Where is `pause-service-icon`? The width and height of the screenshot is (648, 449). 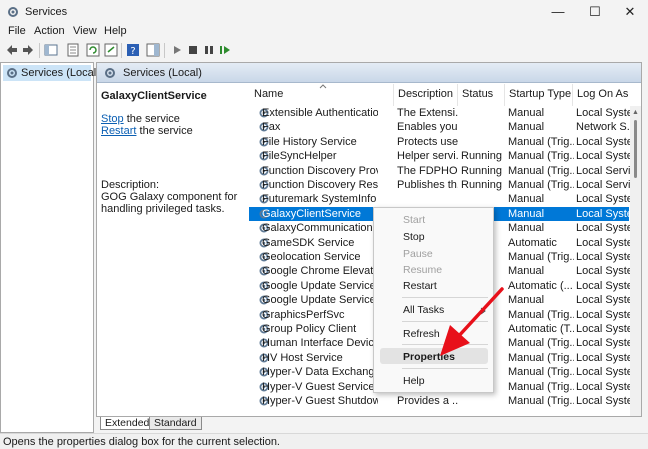 pause-service-icon is located at coordinates (209, 50).